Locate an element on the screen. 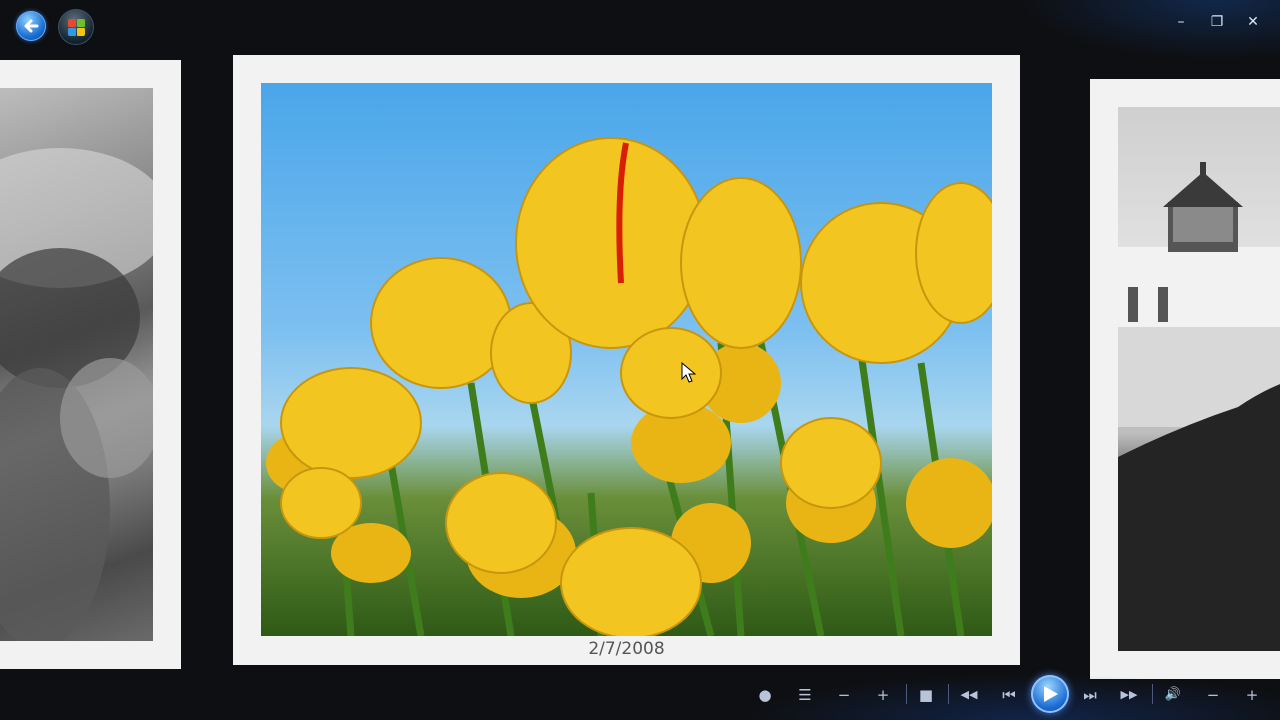 This screenshot has width=1280, height=720. skip-previous-icon: ⏮ is located at coordinates (1009, 695).